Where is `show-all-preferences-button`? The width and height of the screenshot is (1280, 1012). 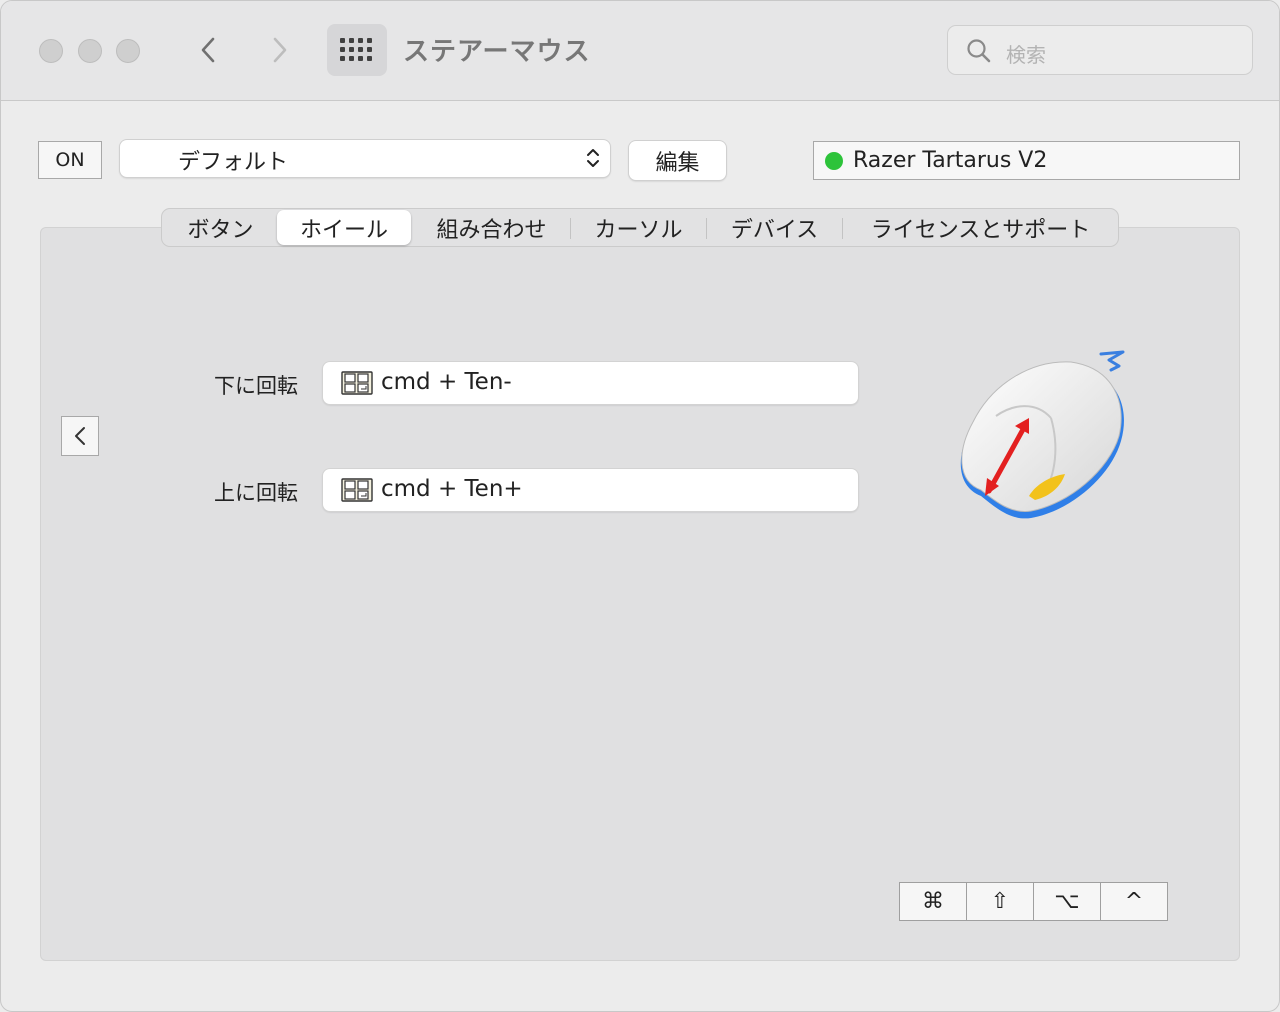
show-all-preferences-button is located at coordinates (357, 50).